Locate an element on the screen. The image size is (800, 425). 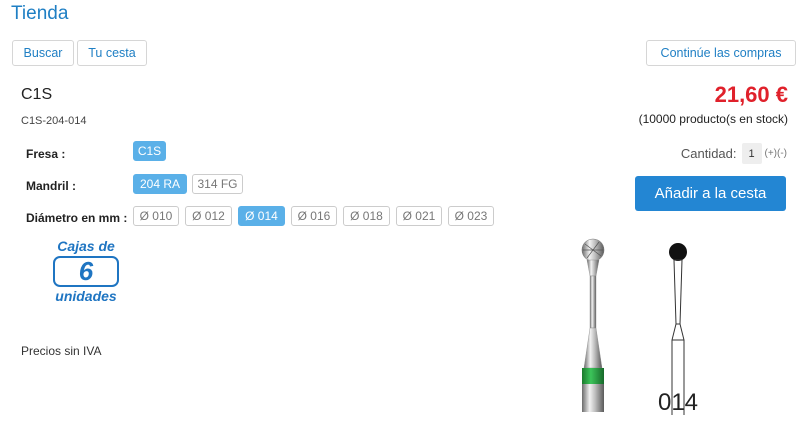
quantity-control: Cantidad: 1 (+)(-) is located at coordinates (734, 153).